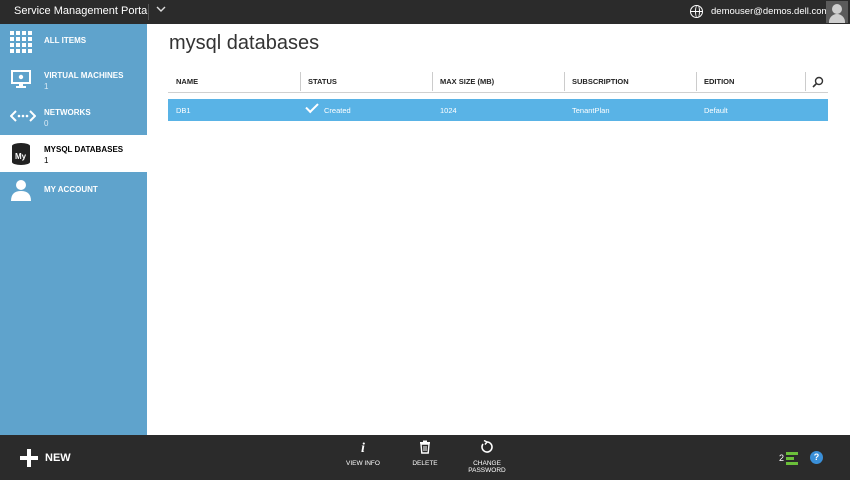 This screenshot has width=850, height=480. I want to click on view-info-button: i VIEW INFO, so click(363, 453).